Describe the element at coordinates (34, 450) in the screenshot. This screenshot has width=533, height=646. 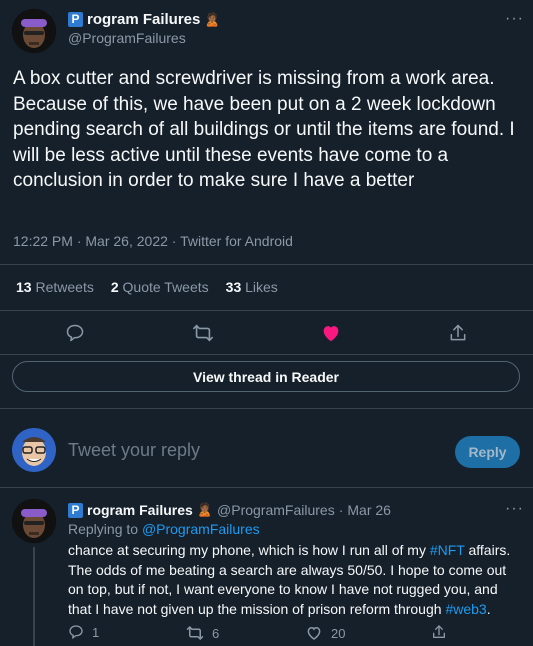
I see `user-avatar` at that location.